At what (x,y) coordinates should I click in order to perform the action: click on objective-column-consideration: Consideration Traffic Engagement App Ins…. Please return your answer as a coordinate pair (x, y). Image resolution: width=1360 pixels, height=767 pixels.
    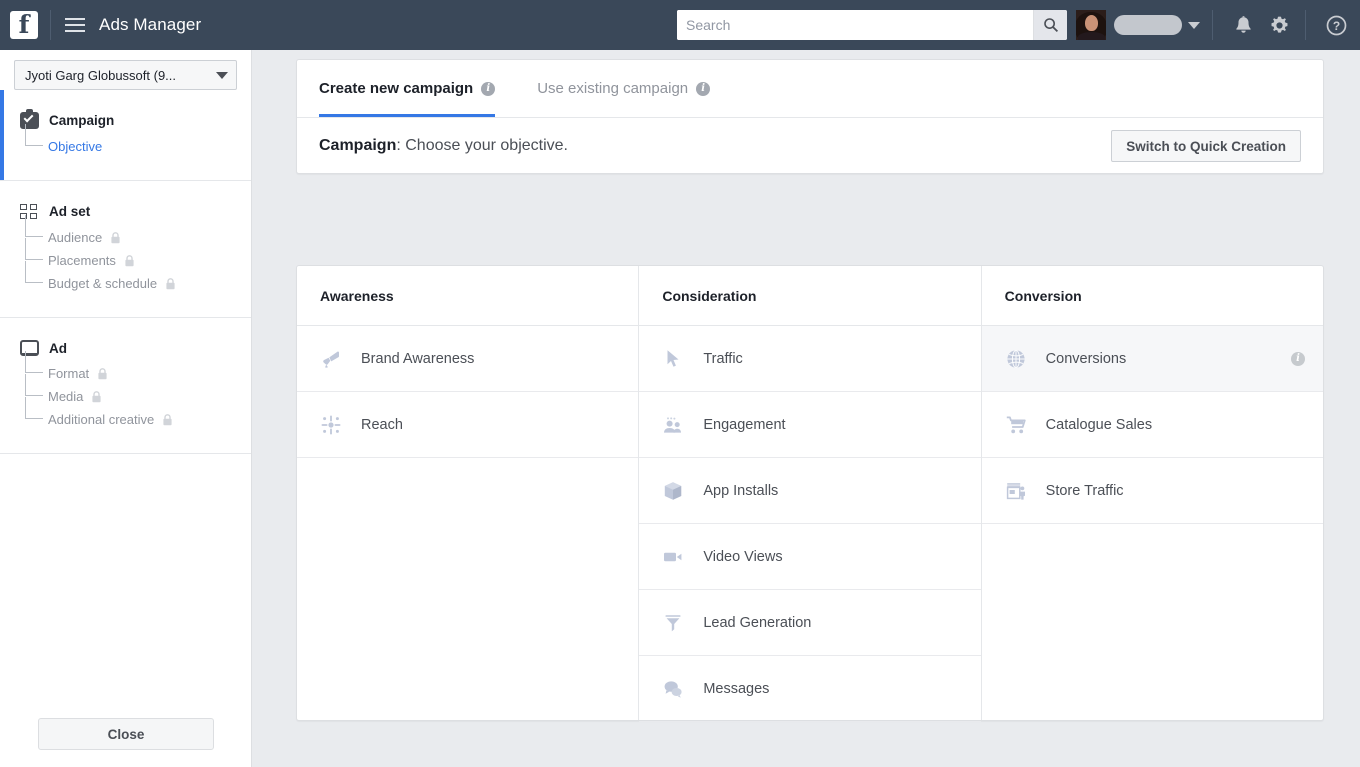
    Looking at the image, I should click on (810, 494).